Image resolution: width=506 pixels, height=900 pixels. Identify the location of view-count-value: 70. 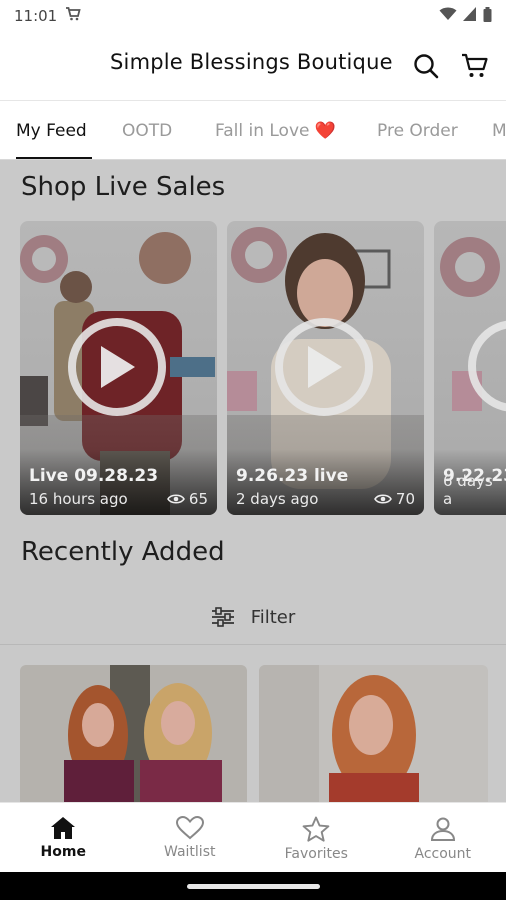
(405, 499).